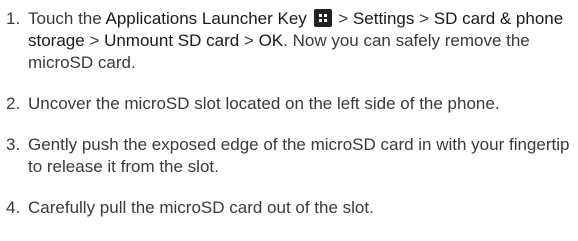 This screenshot has height=241, width=578. What do you see at coordinates (13, 18) in the screenshot?
I see `step-number: 1.` at bounding box center [13, 18].